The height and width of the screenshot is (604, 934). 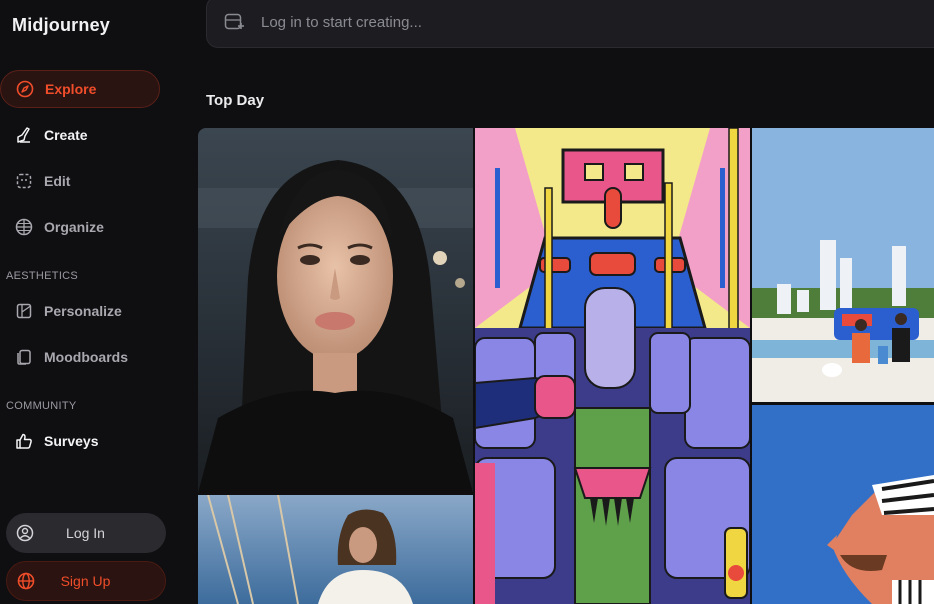 I want to click on thumbs-up-icon, so click(x=24, y=441).